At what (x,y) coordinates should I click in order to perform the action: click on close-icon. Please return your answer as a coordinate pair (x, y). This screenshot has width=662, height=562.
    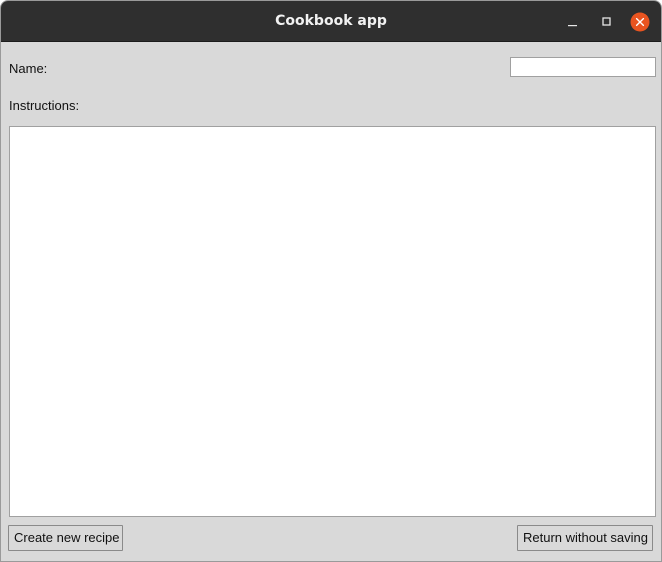
    Looking at the image, I should click on (640, 22).